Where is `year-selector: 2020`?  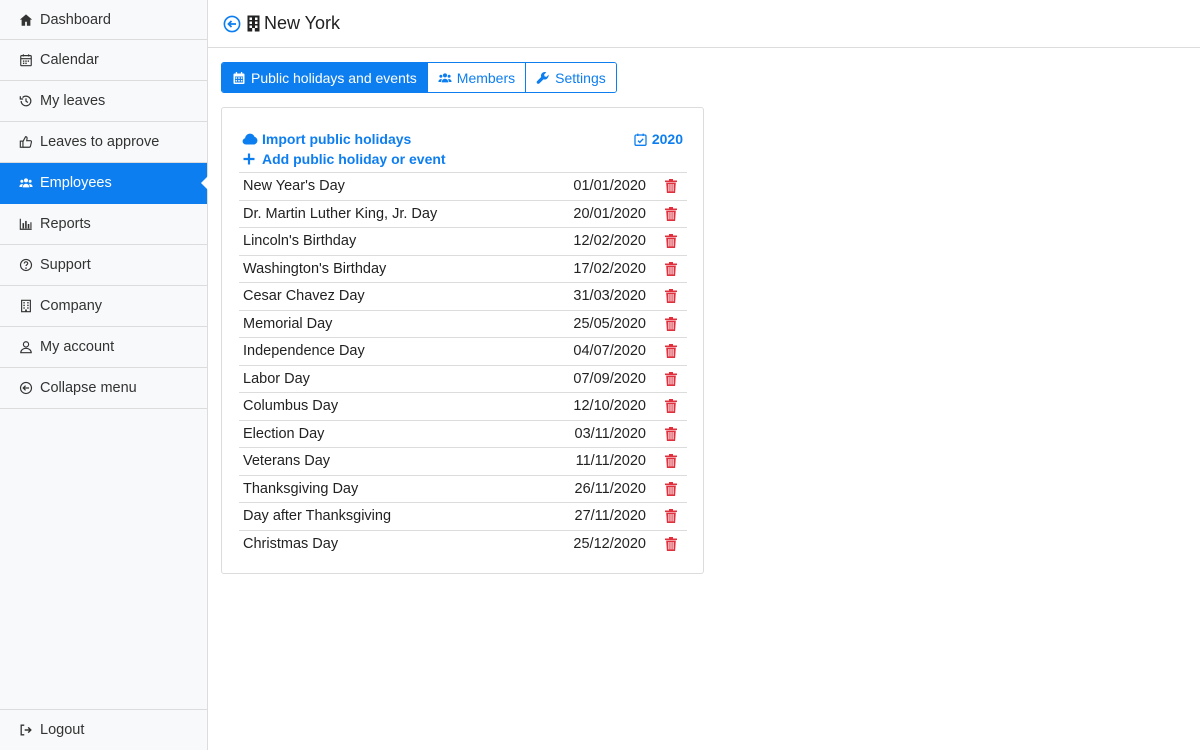 year-selector: 2020 is located at coordinates (658, 139).